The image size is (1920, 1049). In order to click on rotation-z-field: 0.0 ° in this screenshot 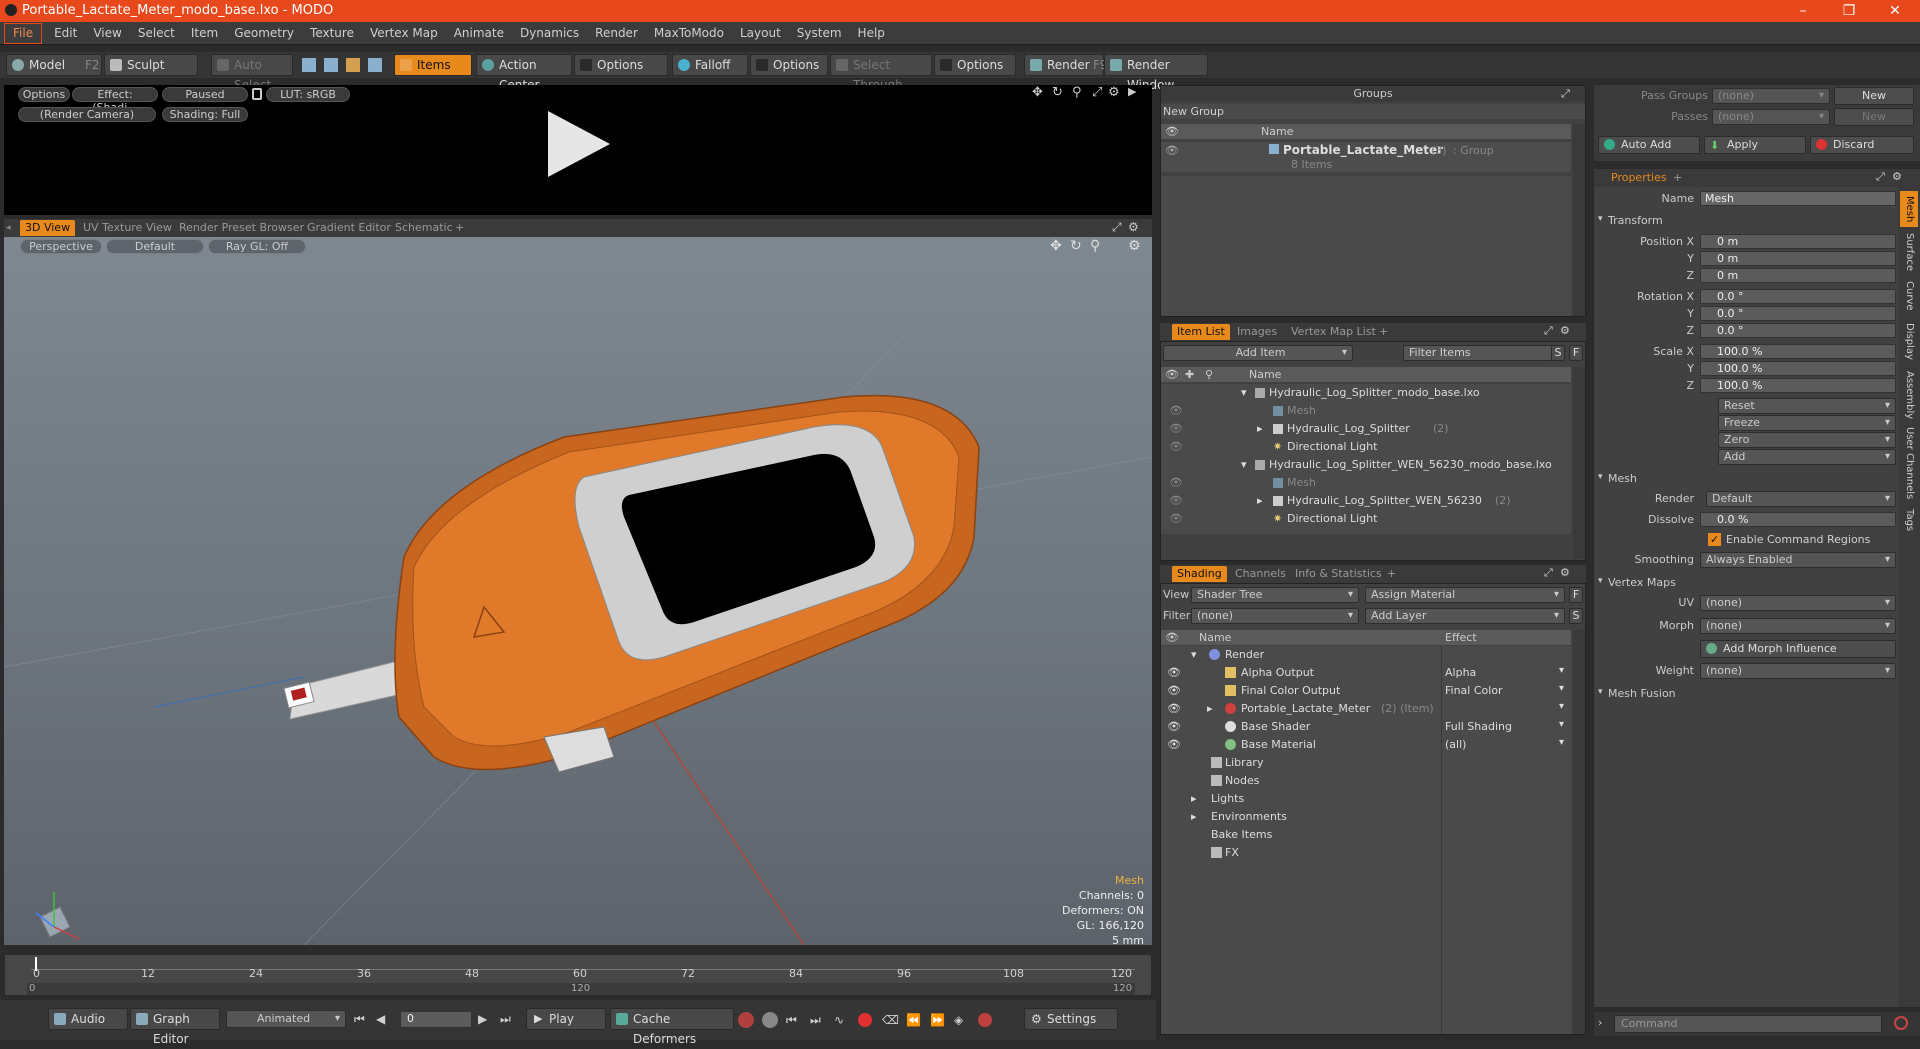, I will do `click(1798, 330)`.